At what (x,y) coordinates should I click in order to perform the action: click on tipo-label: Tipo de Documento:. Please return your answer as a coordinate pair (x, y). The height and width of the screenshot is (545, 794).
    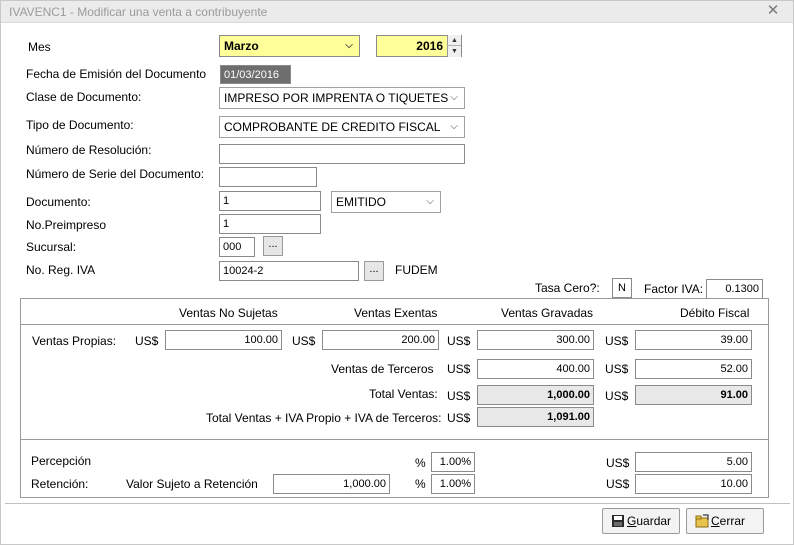
    Looking at the image, I should click on (80, 125).